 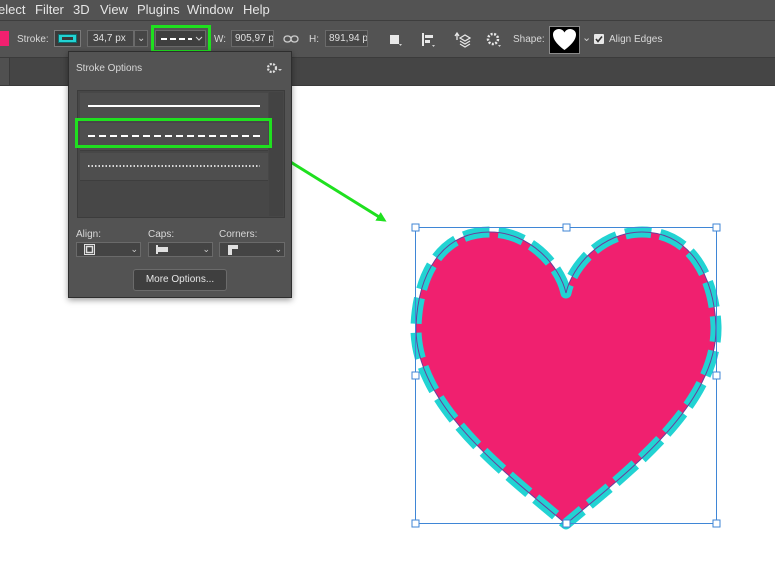 I want to click on corner-miter-icon, so click(x=233, y=250).